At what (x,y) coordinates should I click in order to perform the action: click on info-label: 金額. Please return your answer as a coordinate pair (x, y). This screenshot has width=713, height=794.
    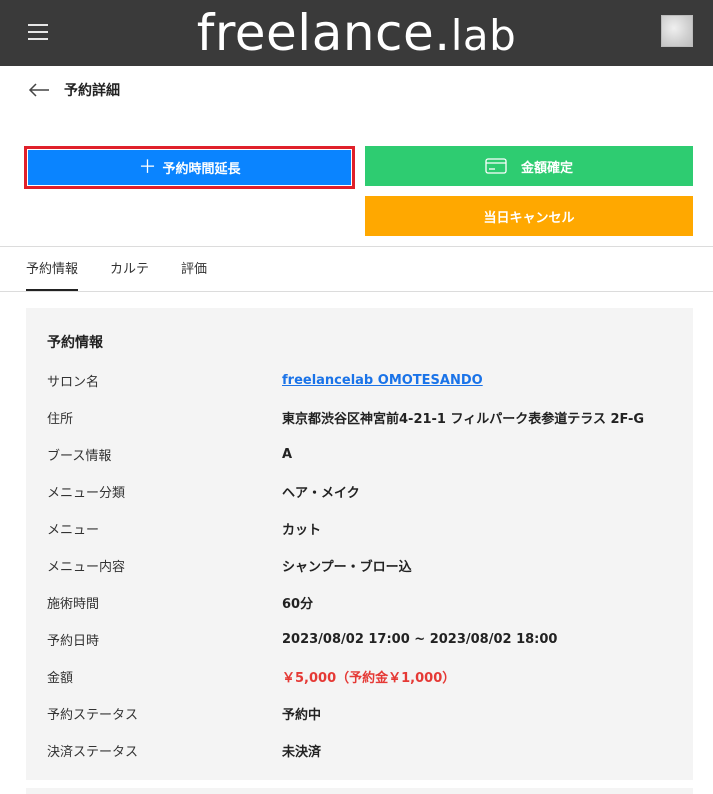
    Looking at the image, I should click on (60, 678).